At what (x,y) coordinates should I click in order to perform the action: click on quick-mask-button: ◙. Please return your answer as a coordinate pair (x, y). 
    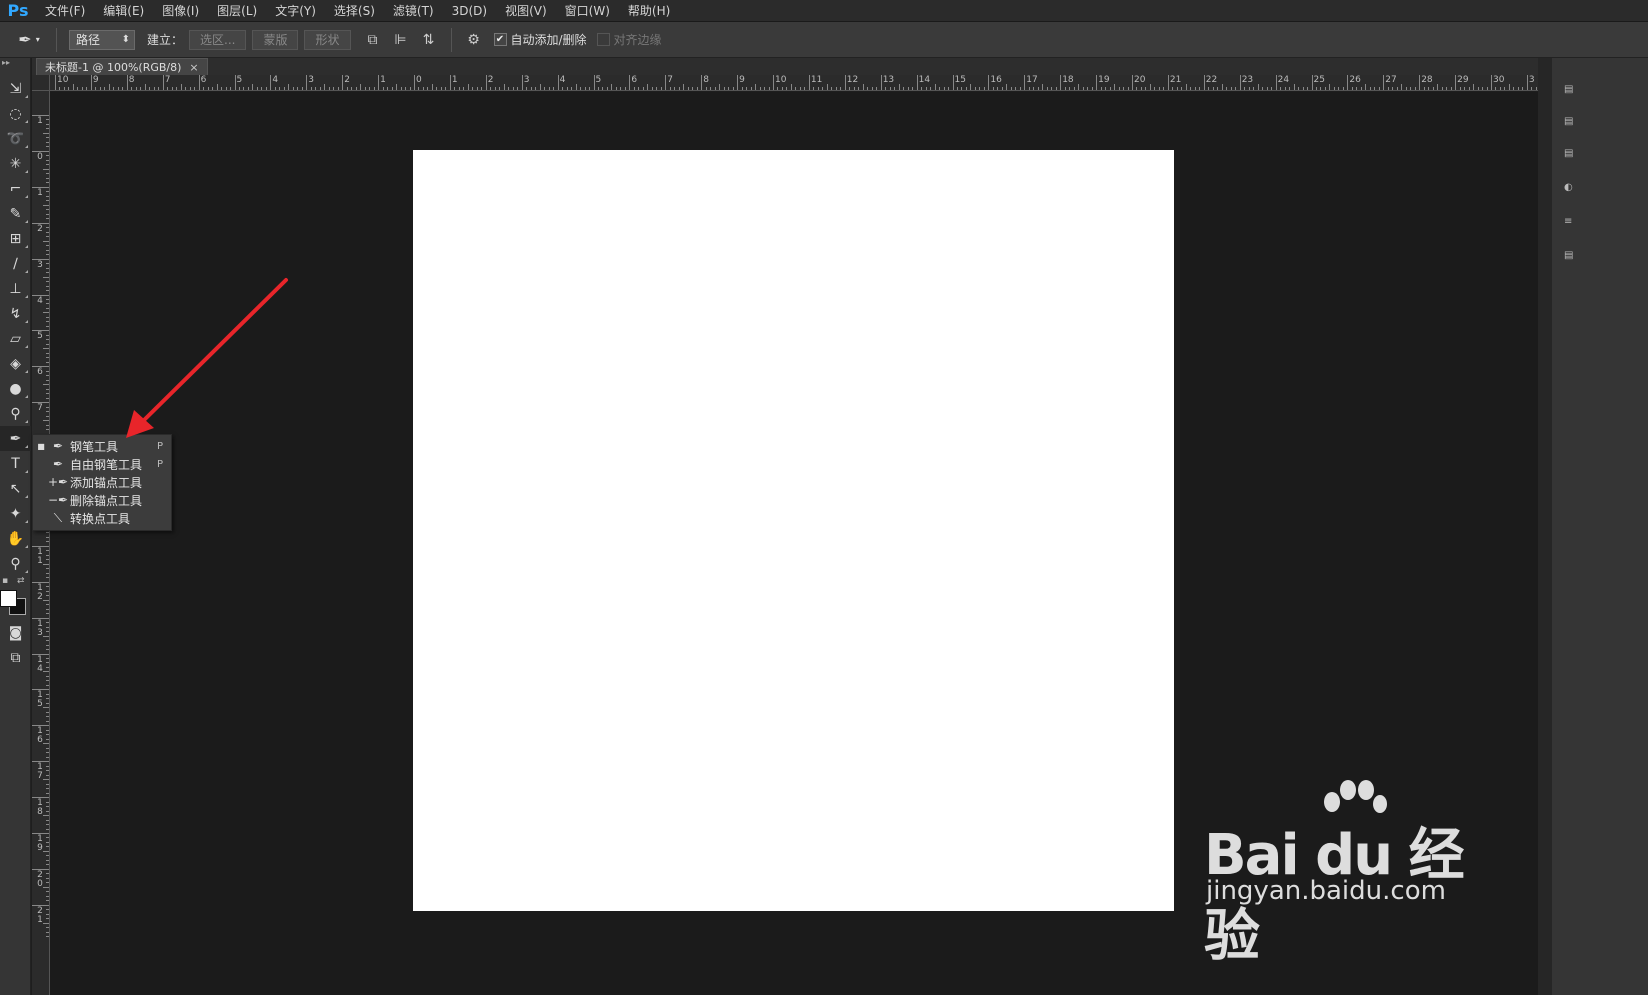
    Looking at the image, I should click on (15, 632).